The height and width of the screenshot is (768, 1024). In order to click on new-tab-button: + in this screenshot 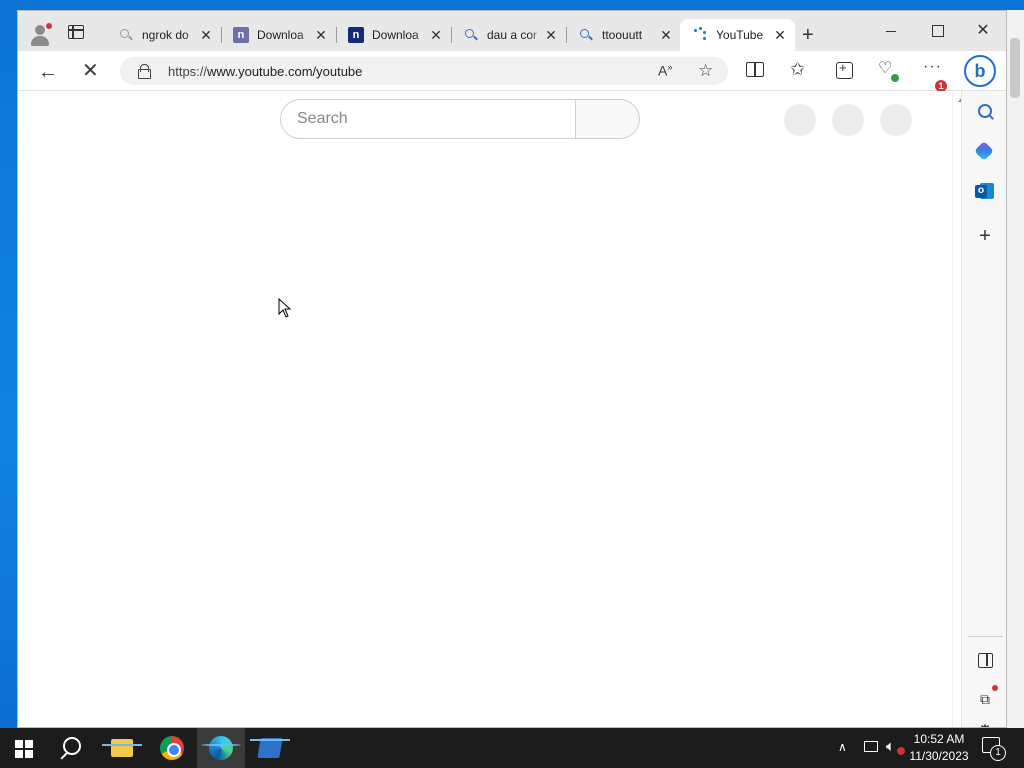, I will do `click(808, 35)`.